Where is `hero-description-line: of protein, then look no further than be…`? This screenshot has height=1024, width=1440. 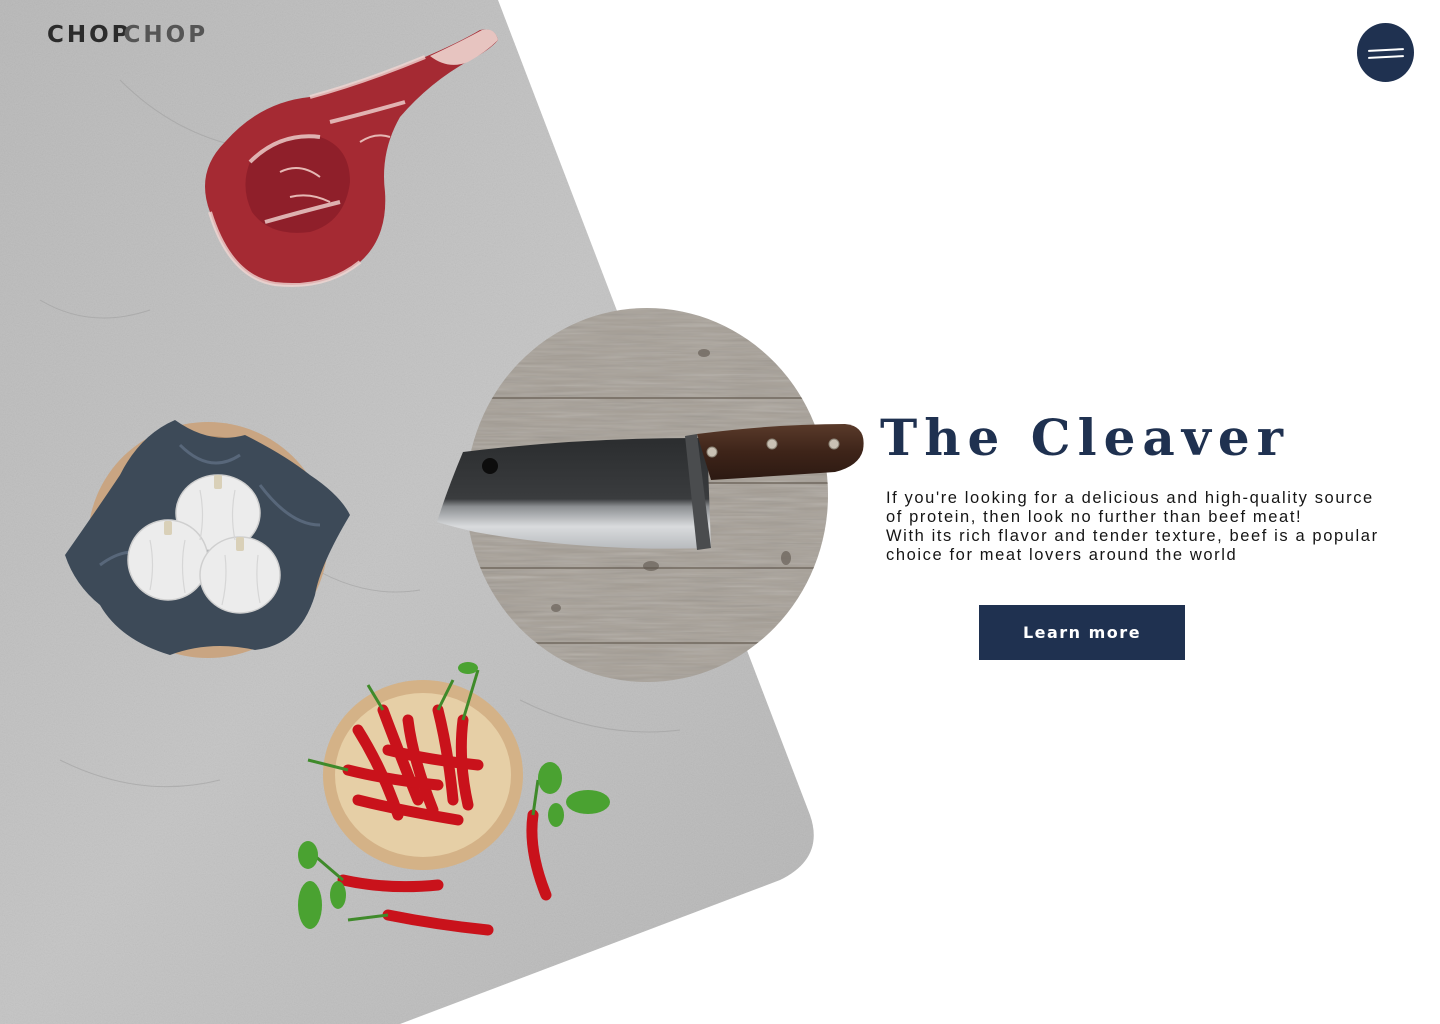
hero-description-line: of protein, then look no further than be… is located at coordinates (1094, 517).